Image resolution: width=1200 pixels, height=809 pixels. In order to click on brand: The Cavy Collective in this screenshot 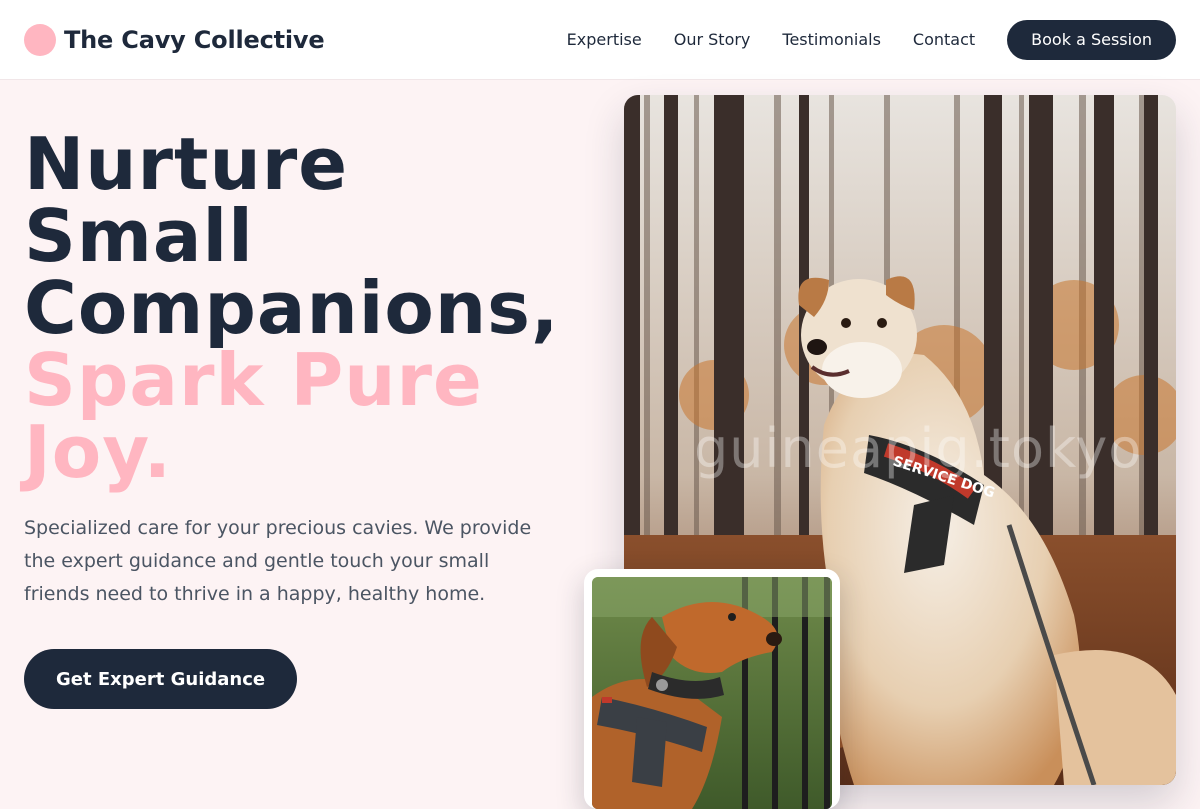, I will do `click(174, 39)`.